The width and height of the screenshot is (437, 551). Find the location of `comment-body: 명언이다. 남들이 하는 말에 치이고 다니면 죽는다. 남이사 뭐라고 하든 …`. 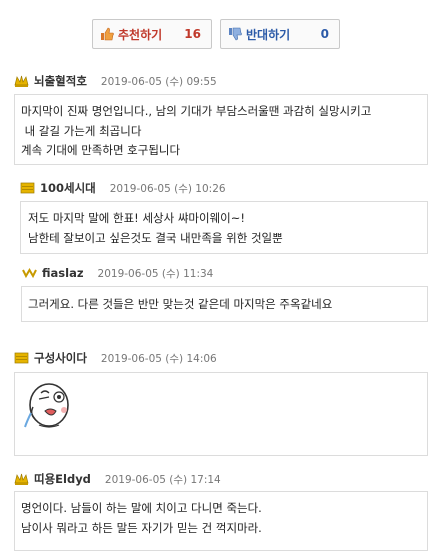

comment-body: 명언이다. 남들이 하는 말에 치이고 다니면 죽는다. 남이사 뭐라고 하든 … is located at coordinates (221, 521).